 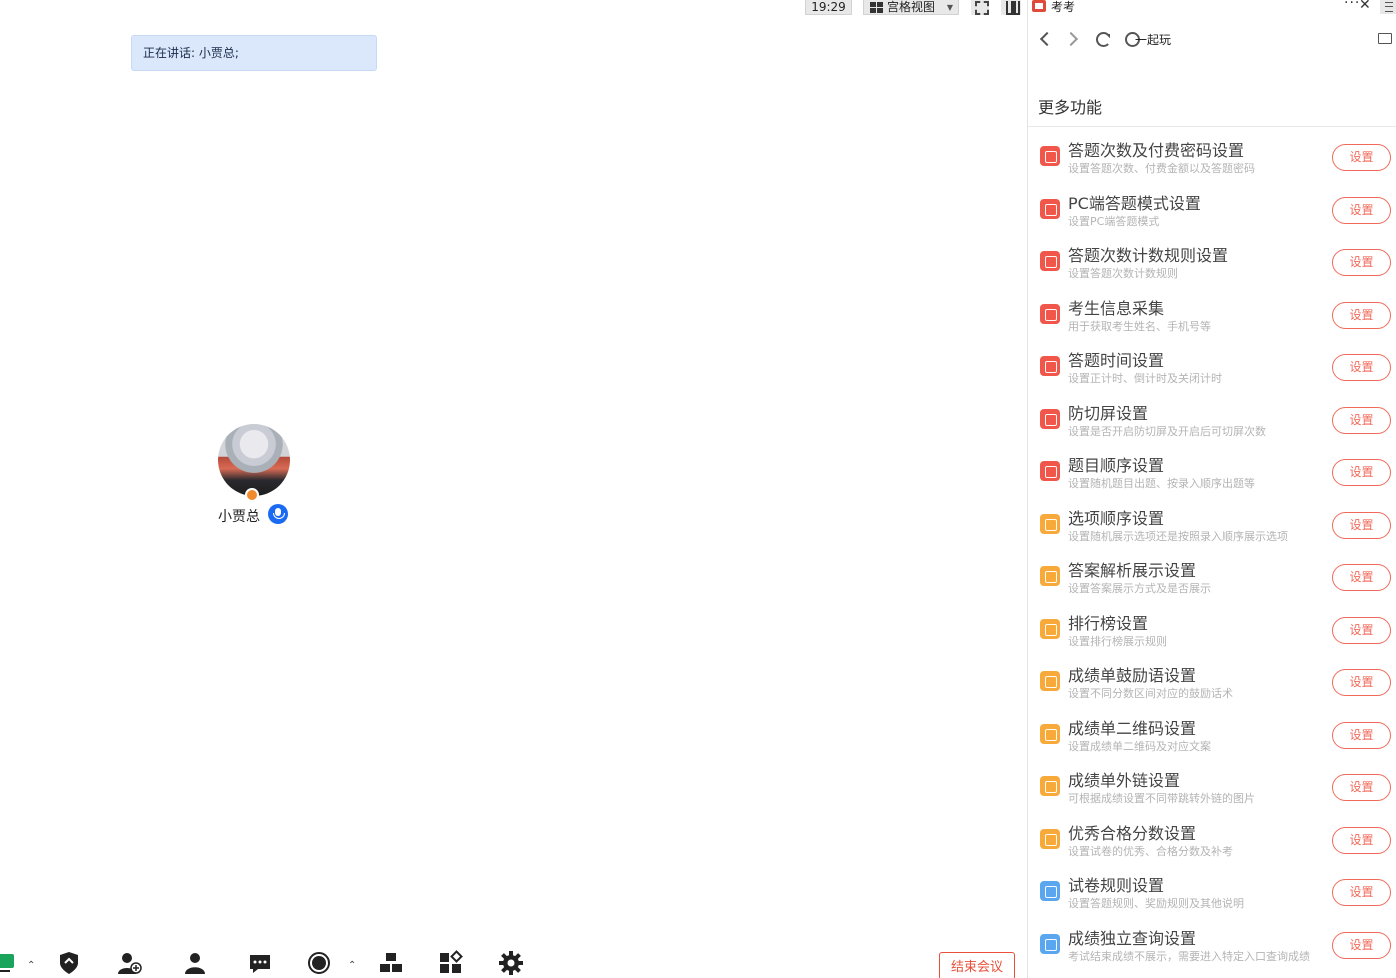 I want to click on side-panel-toggle-icon, so click(x=1011, y=7).